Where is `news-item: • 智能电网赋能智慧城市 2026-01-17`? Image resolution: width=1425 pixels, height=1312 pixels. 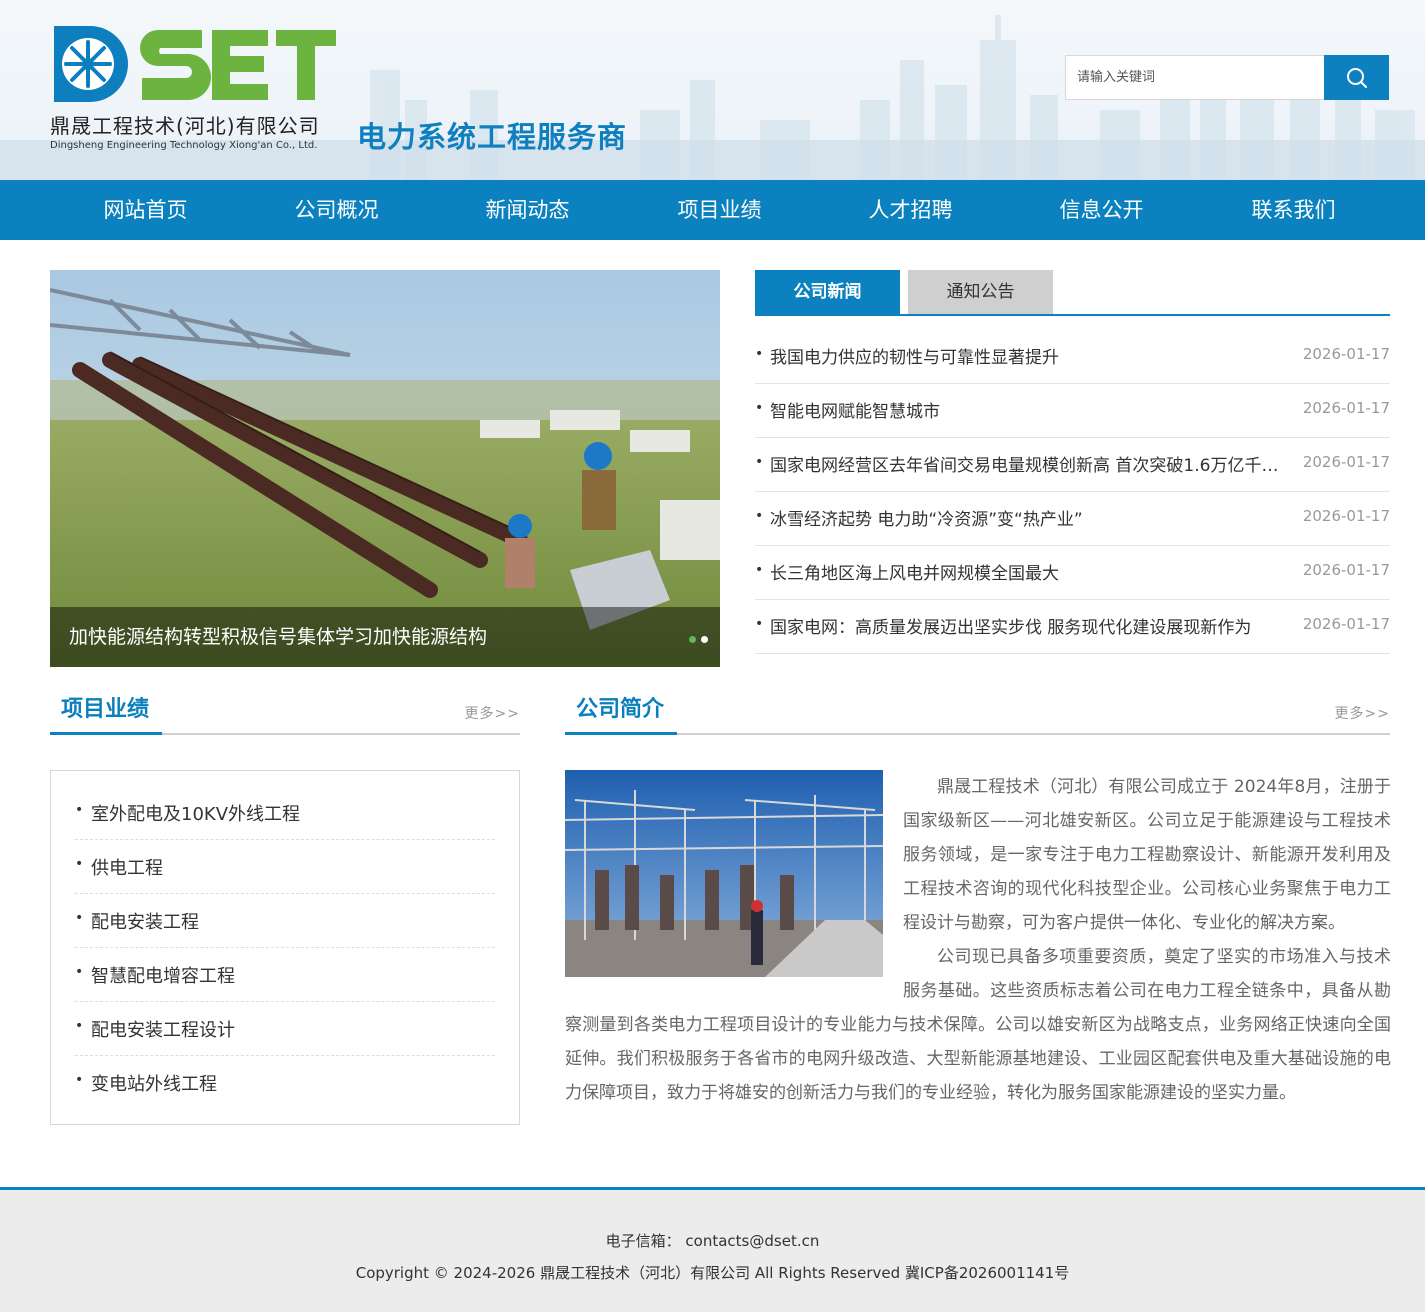
news-item: • 智能电网赋能智慧城市 2026-01-17 is located at coordinates (1072, 411).